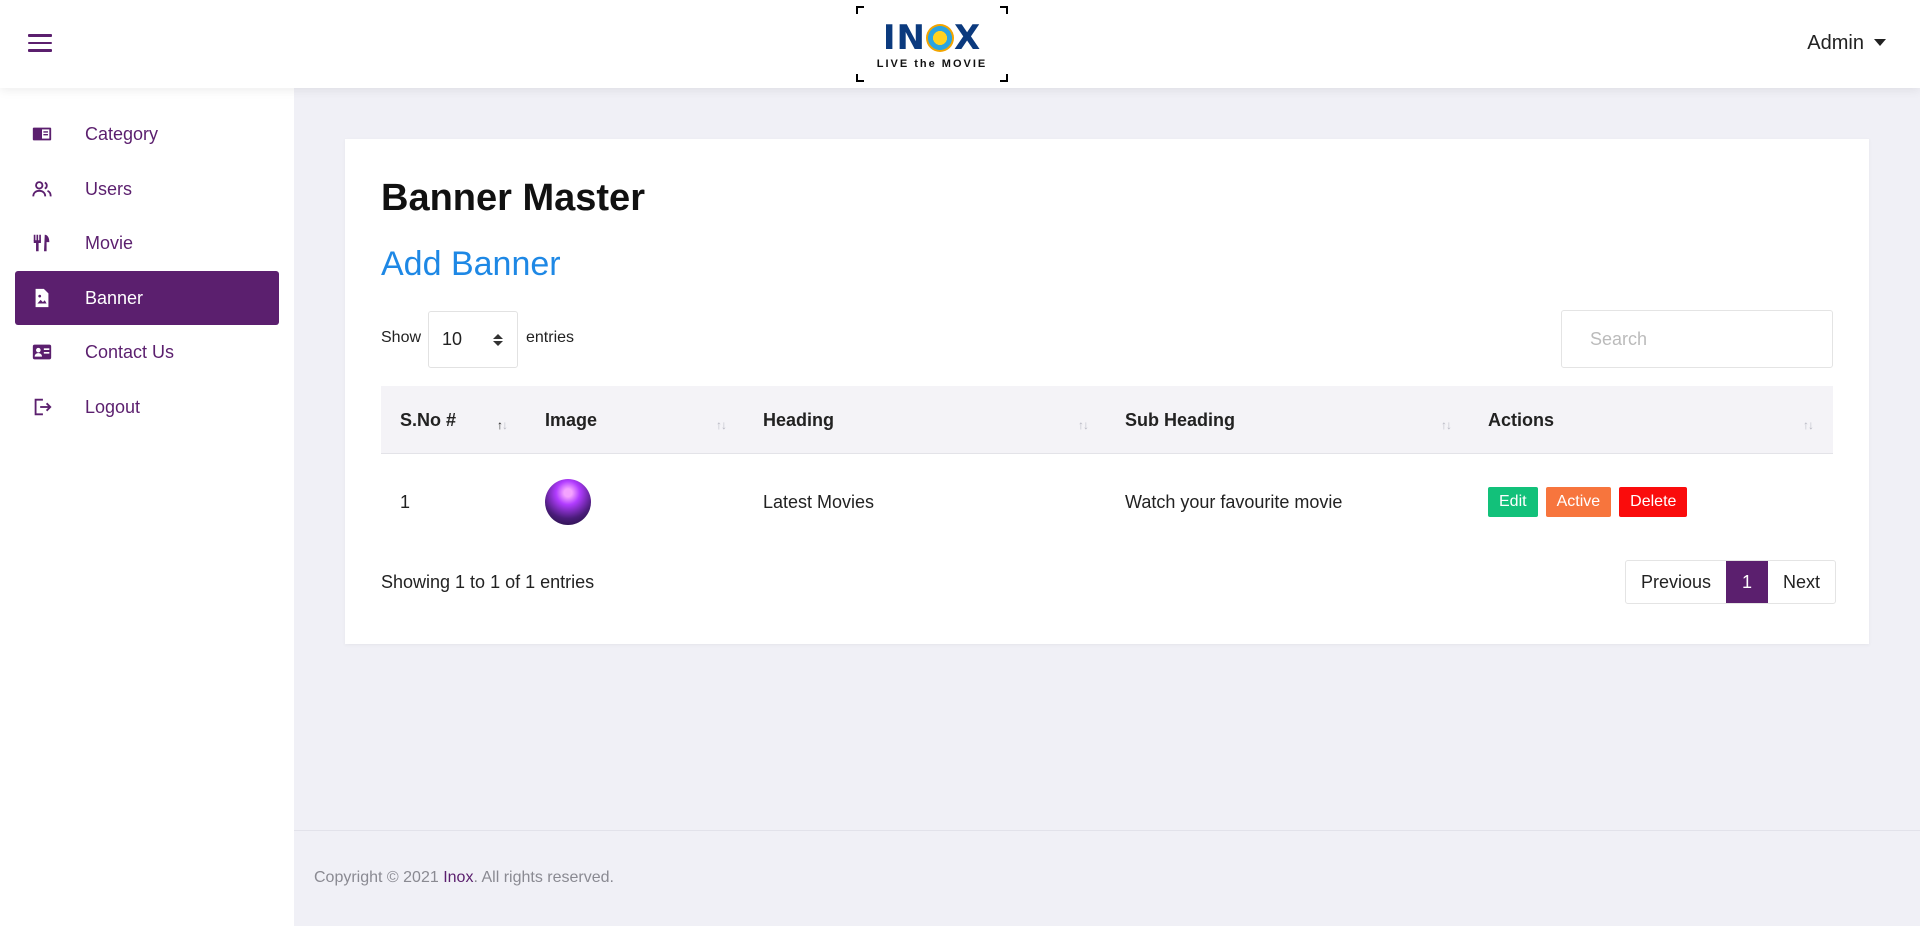 This screenshot has height=926, width=1920. Describe the element at coordinates (452, 339) in the screenshot. I see `page-length-value: 10` at that location.